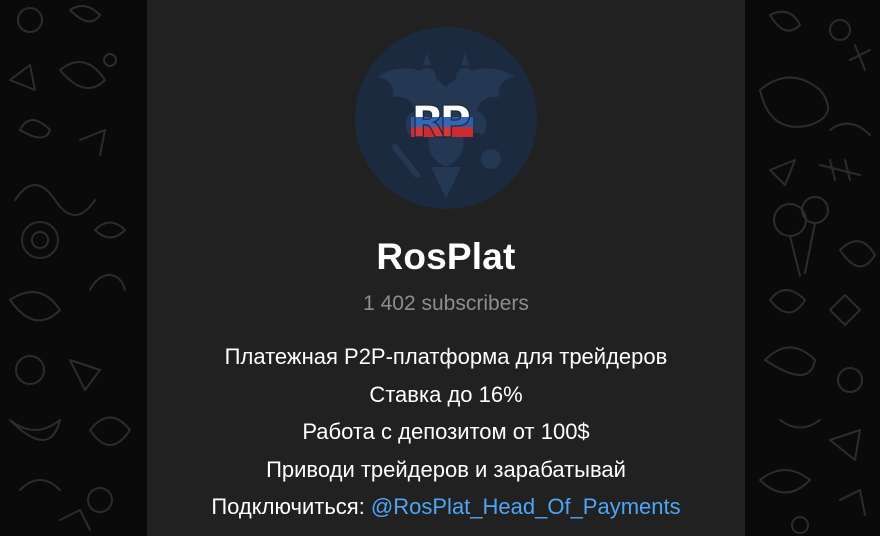 The width and height of the screenshot is (880, 536). Describe the element at coordinates (455, 122) in the screenshot. I see `svg-text: P` at that location.